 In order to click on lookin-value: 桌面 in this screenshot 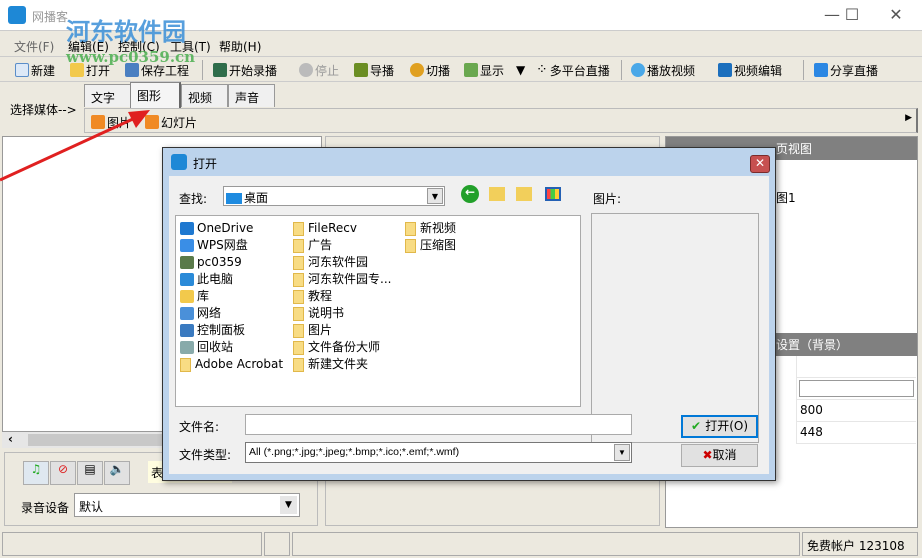, I will do `click(256, 198)`.